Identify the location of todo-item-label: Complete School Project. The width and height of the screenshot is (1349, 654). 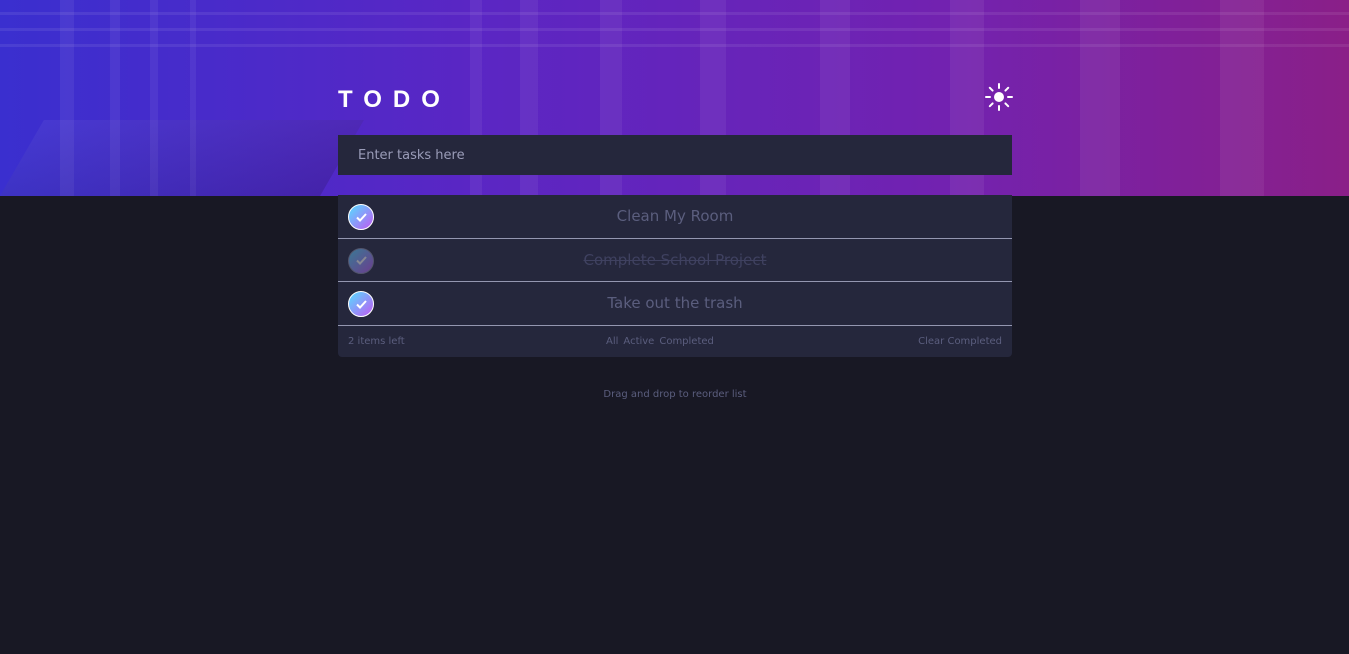
(675, 259).